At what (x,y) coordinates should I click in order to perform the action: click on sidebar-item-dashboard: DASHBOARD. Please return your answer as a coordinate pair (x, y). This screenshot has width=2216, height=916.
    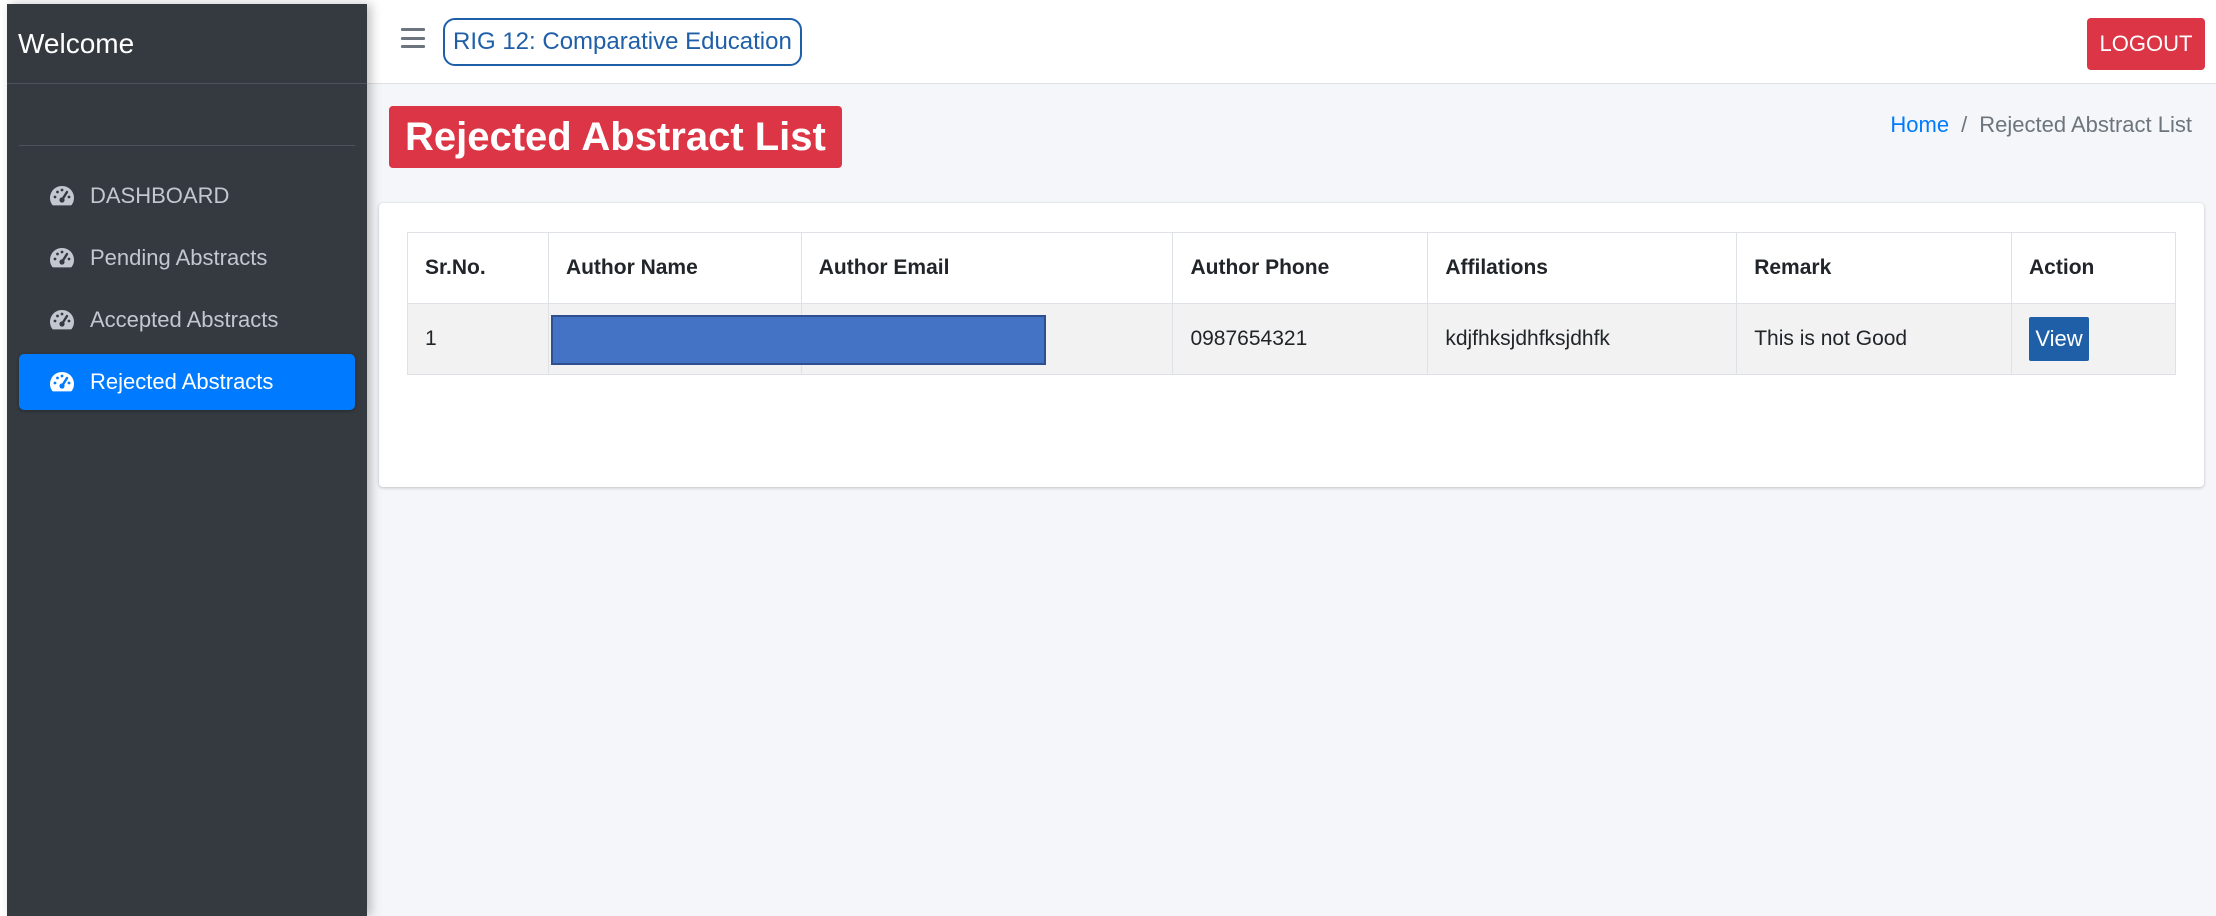
    Looking at the image, I should click on (187, 196).